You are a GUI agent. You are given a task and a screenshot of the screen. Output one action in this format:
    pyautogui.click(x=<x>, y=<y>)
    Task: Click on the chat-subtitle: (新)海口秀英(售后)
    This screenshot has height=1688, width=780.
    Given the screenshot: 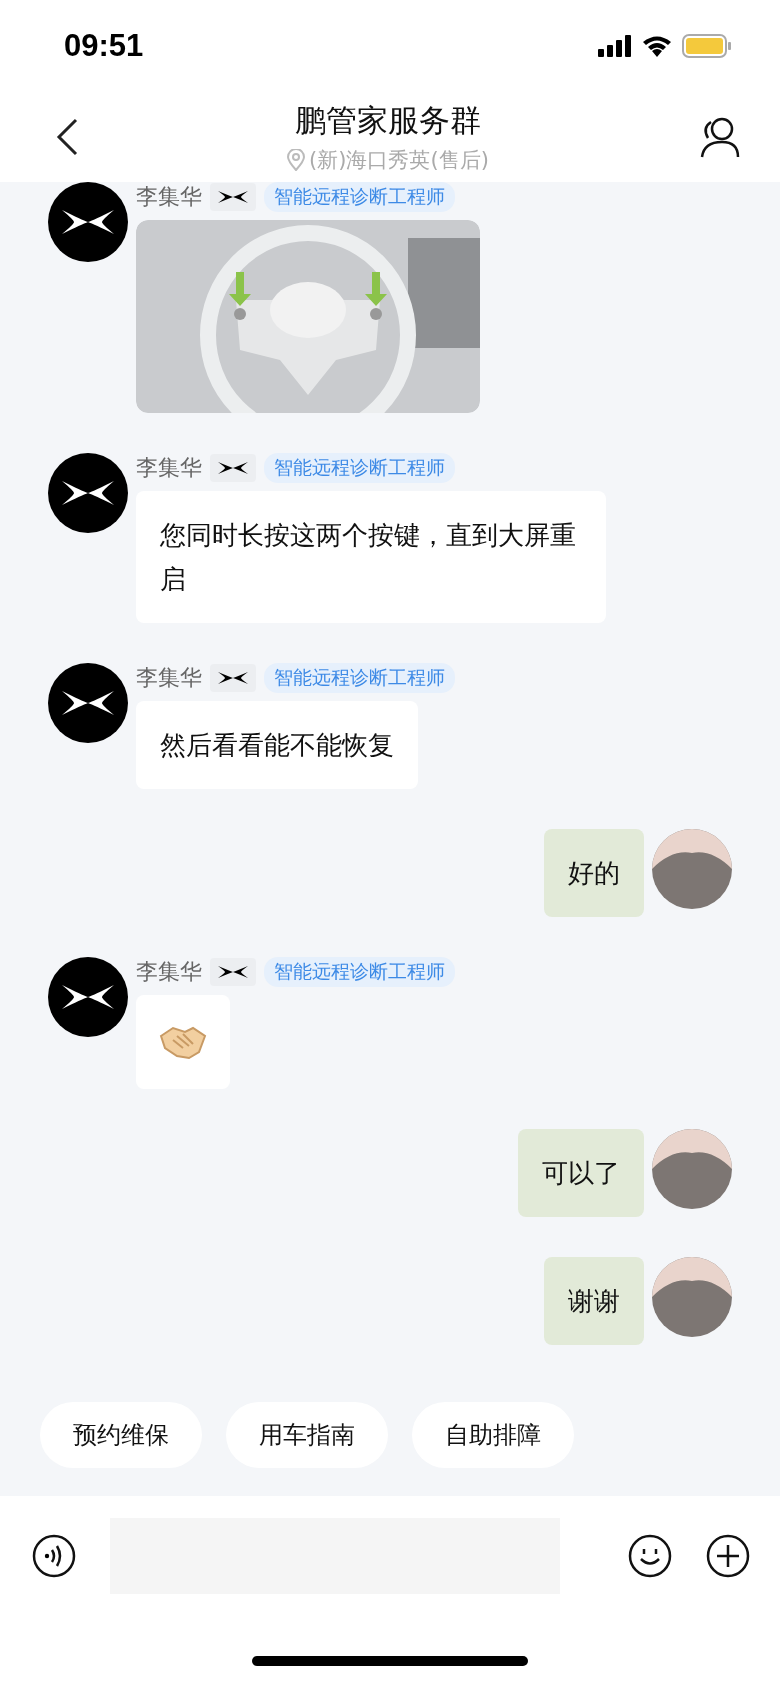 What is the action you would take?
    pyautogui.click(x=399, y=160)
    